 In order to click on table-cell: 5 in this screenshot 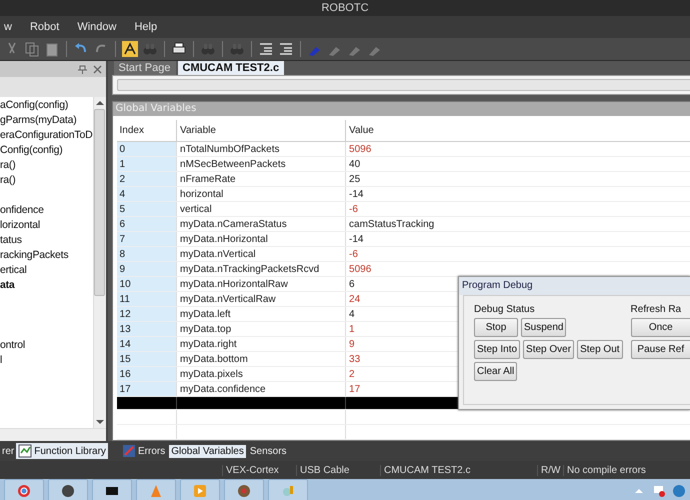, I will do `click(146, 209)`.